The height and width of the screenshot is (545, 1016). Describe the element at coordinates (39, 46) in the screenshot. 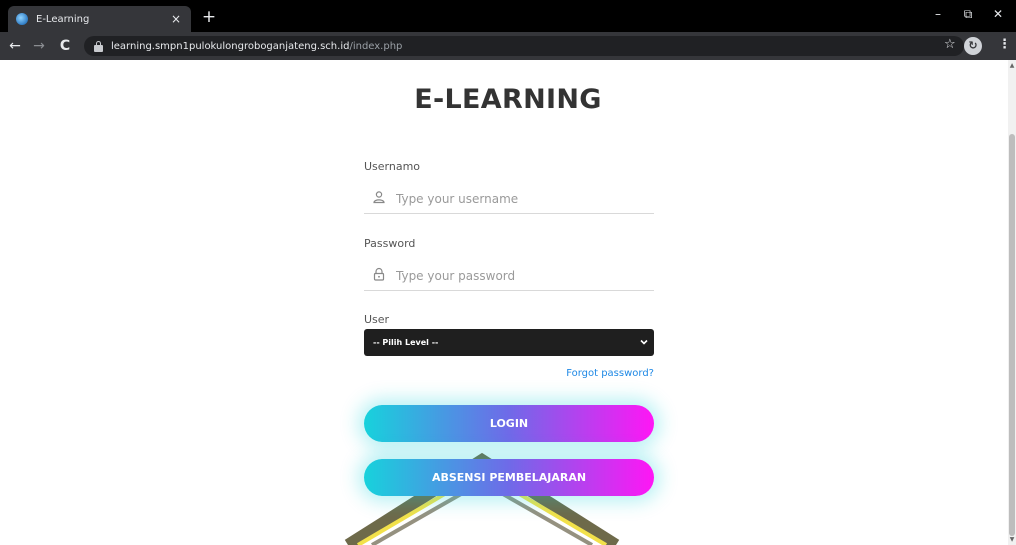

I see `forward-button: →` at that location.